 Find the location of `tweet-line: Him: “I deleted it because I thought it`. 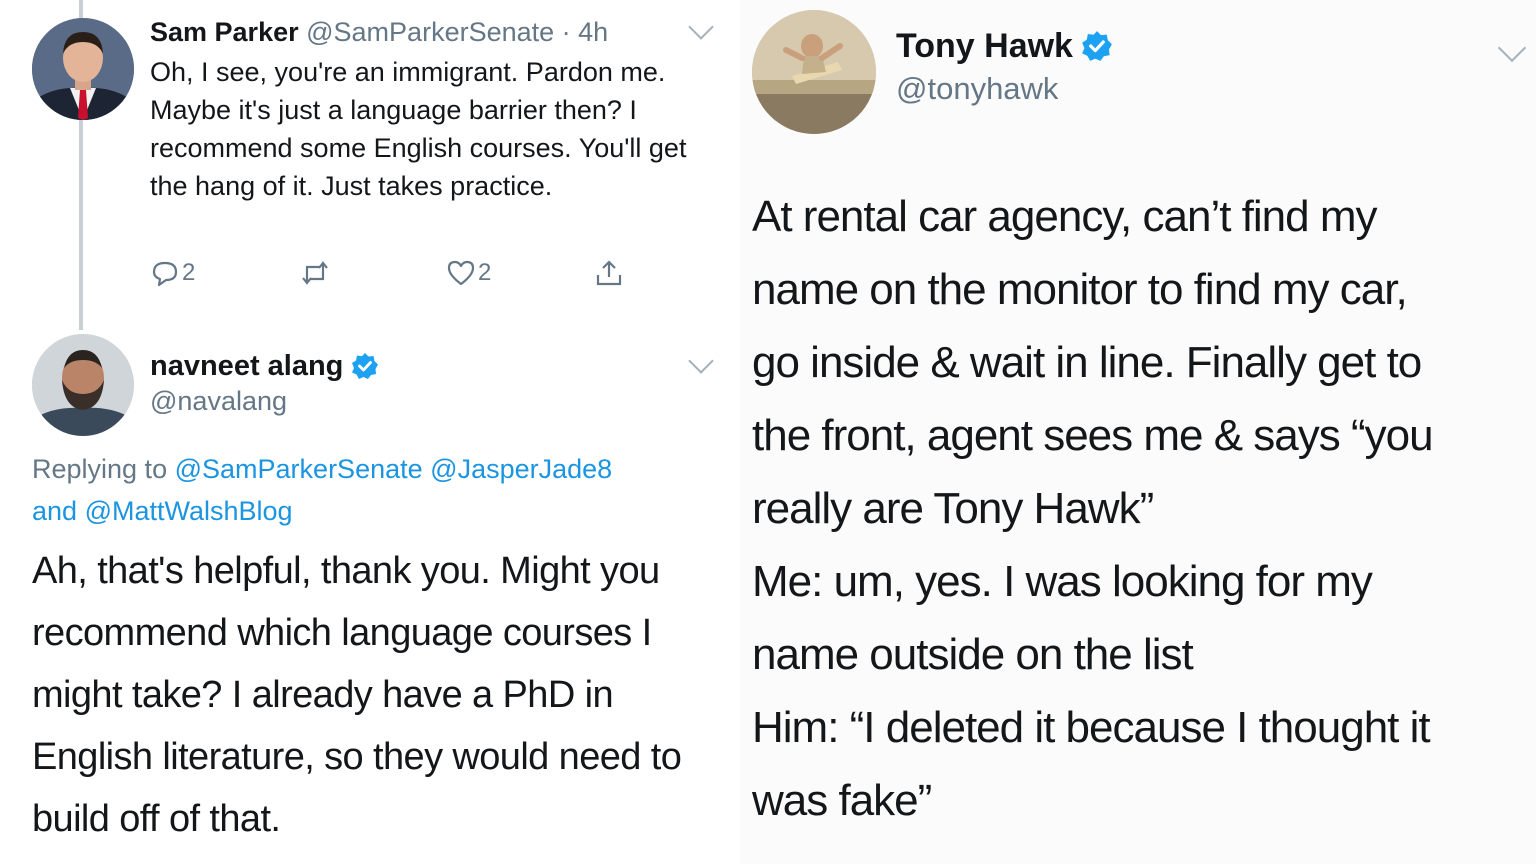

tweet-line: Him: “I deleted it because I thought it is located at coordinates (1091, 727).